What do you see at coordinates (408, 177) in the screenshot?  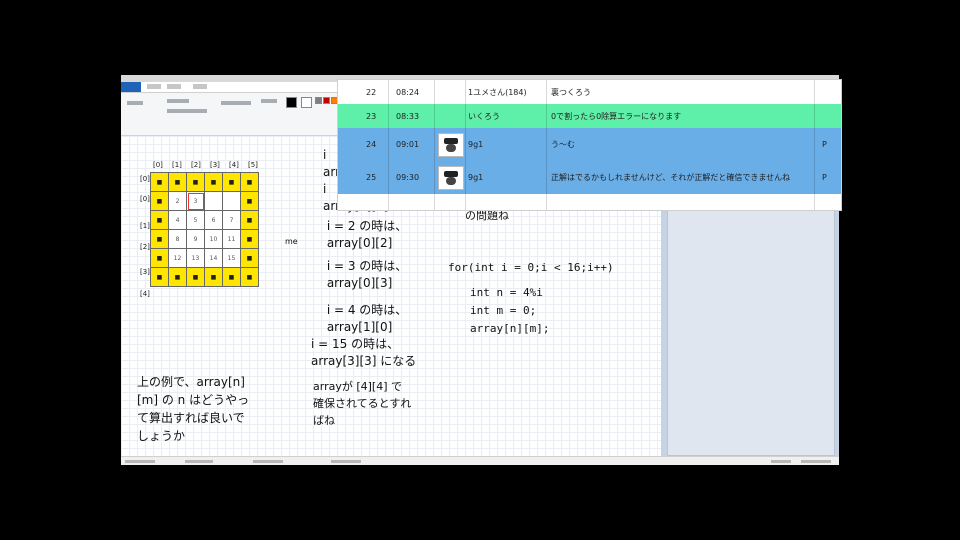 I see `comment-time: 09:30` at bounding box center [408, 177].